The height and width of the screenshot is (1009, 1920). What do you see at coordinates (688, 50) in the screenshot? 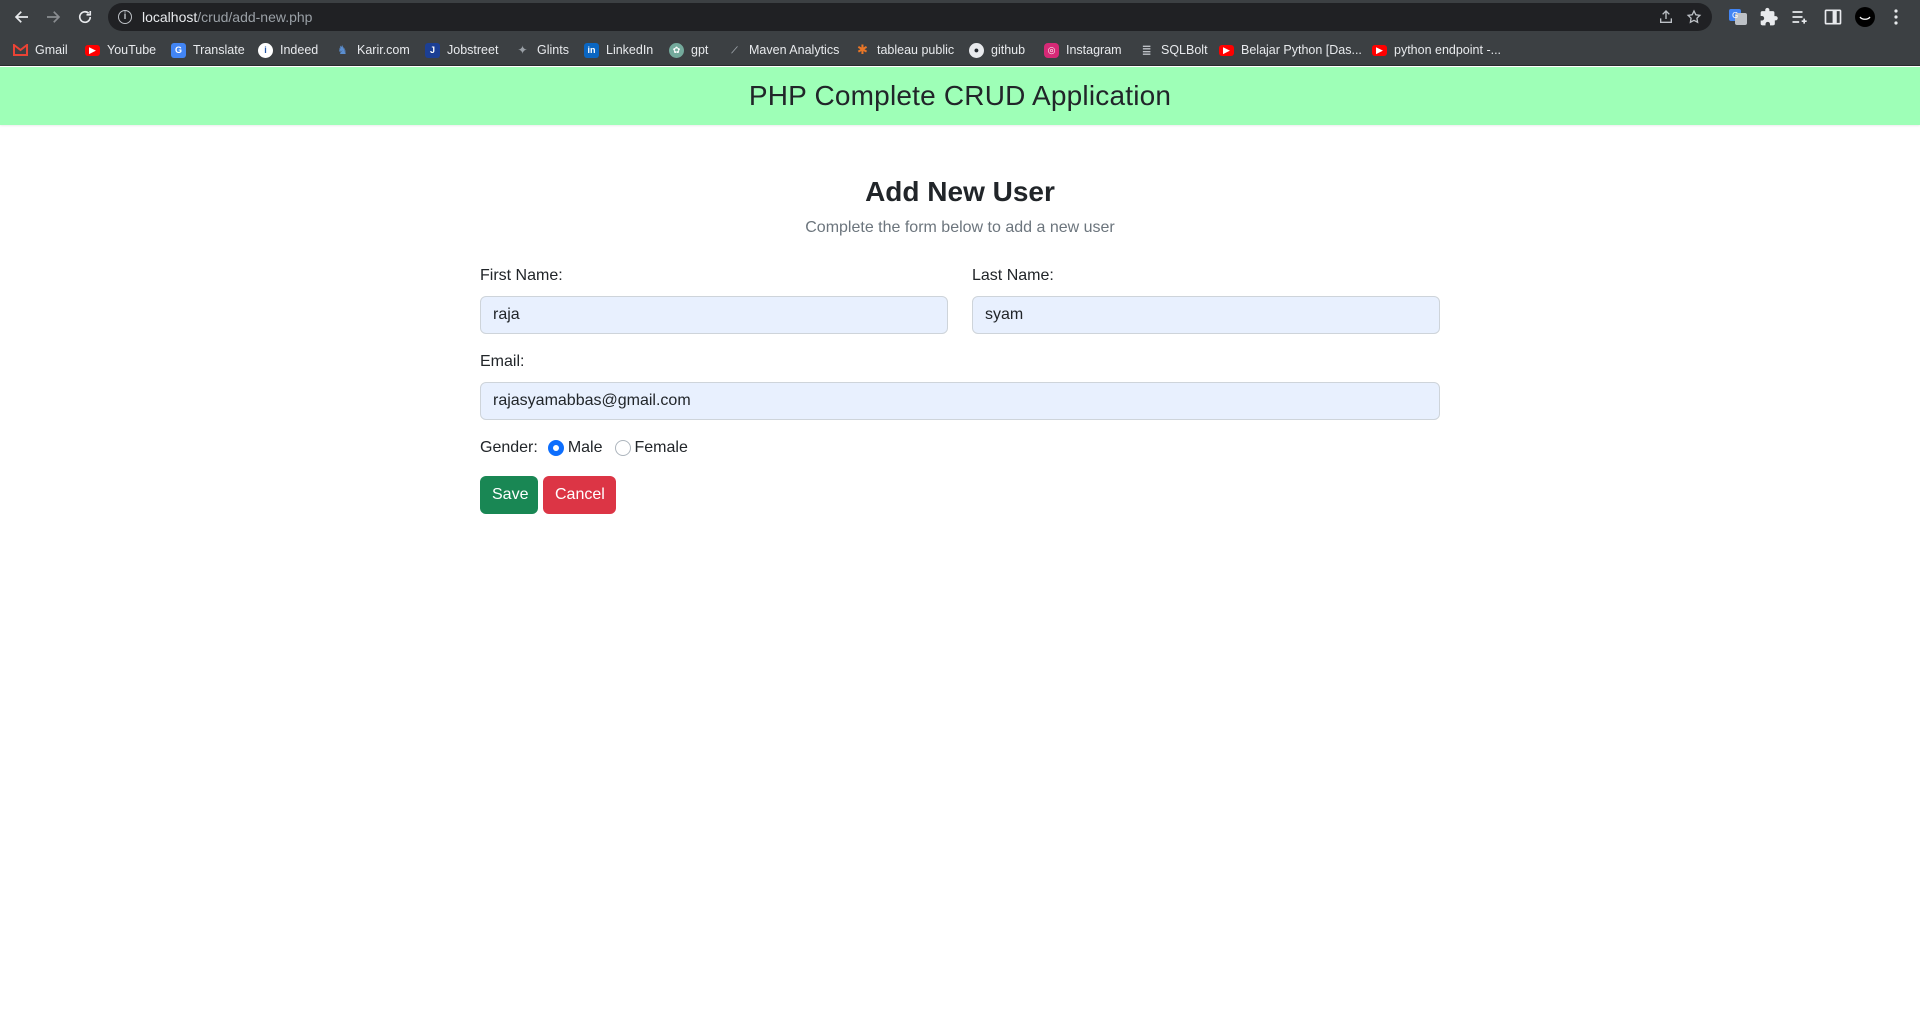
I see `bookmark-gpt: ✿ gpt` at bounding box center [688, 50].